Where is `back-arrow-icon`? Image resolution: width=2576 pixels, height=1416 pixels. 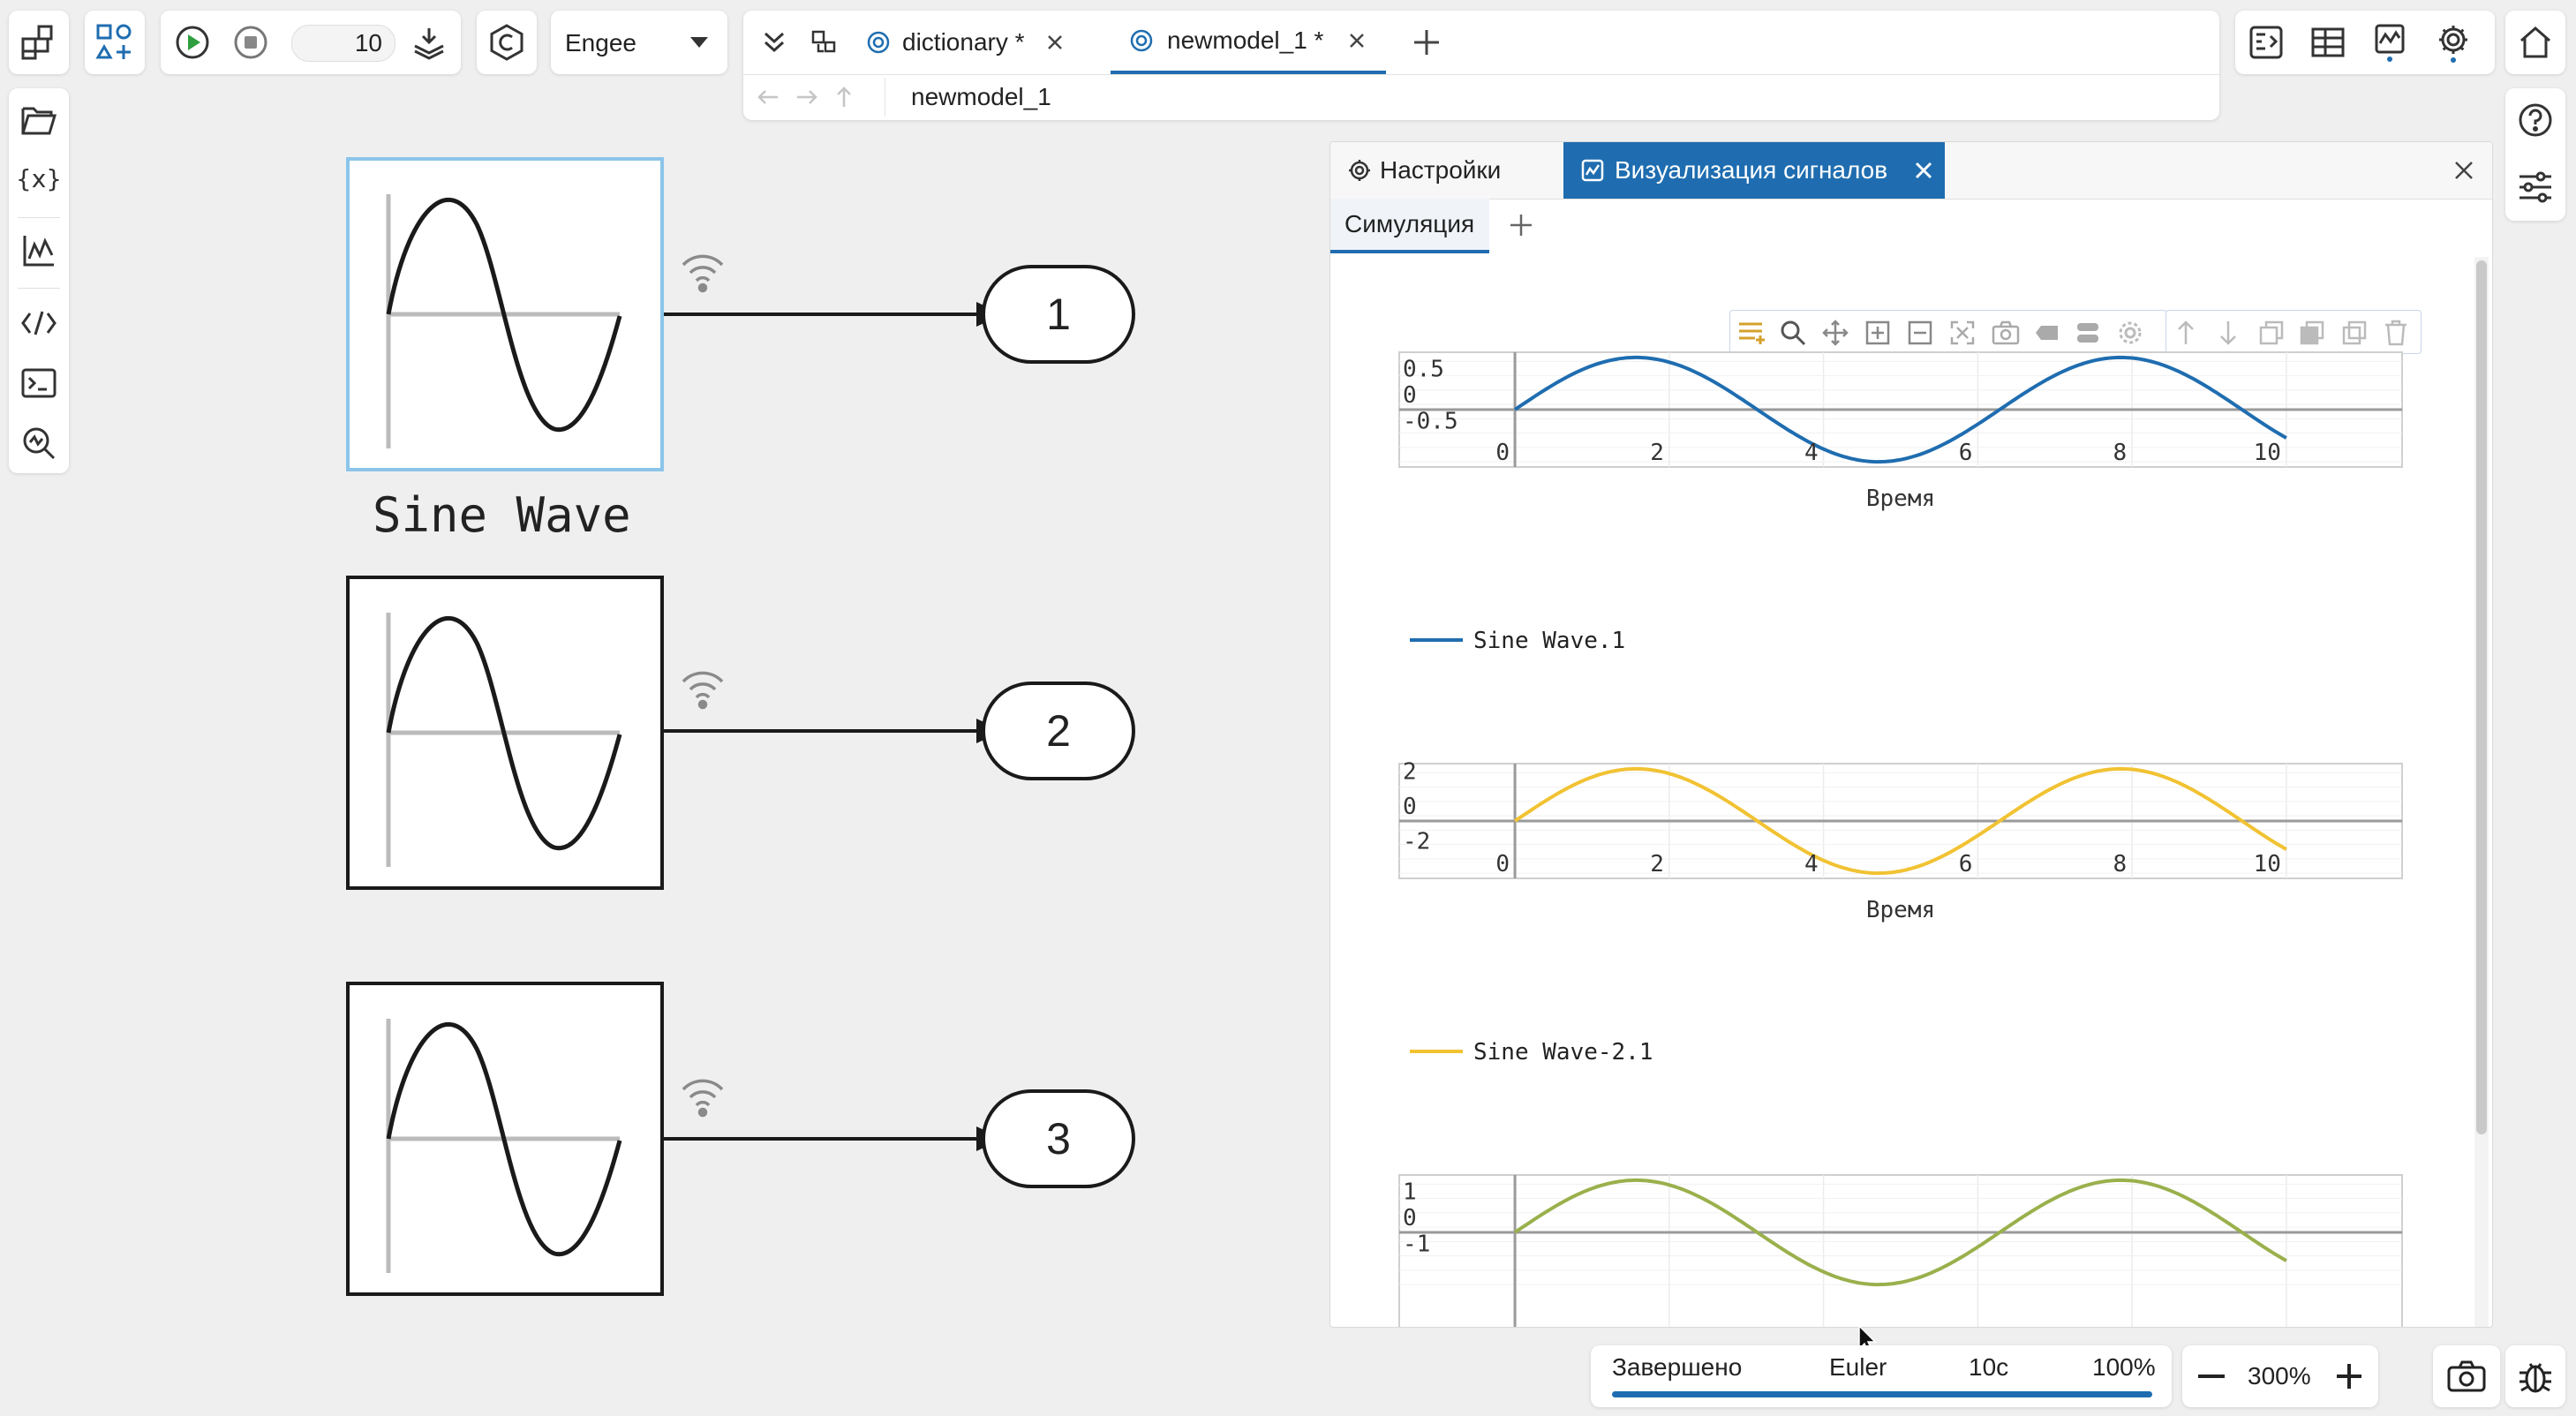 back-arrow-icon is located at coordinates (768, 97).